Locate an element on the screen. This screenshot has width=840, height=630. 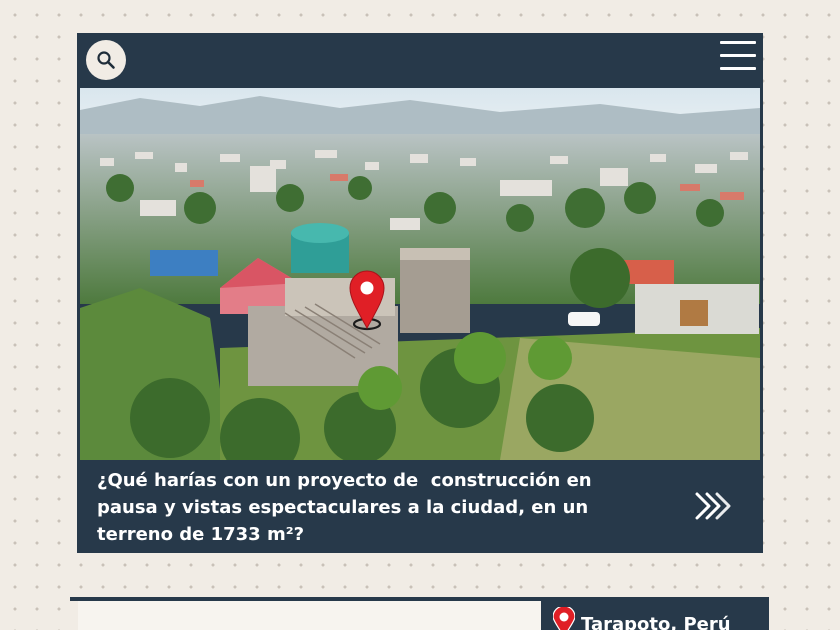
bottom-content-panel is located at coordinates (309, 615).